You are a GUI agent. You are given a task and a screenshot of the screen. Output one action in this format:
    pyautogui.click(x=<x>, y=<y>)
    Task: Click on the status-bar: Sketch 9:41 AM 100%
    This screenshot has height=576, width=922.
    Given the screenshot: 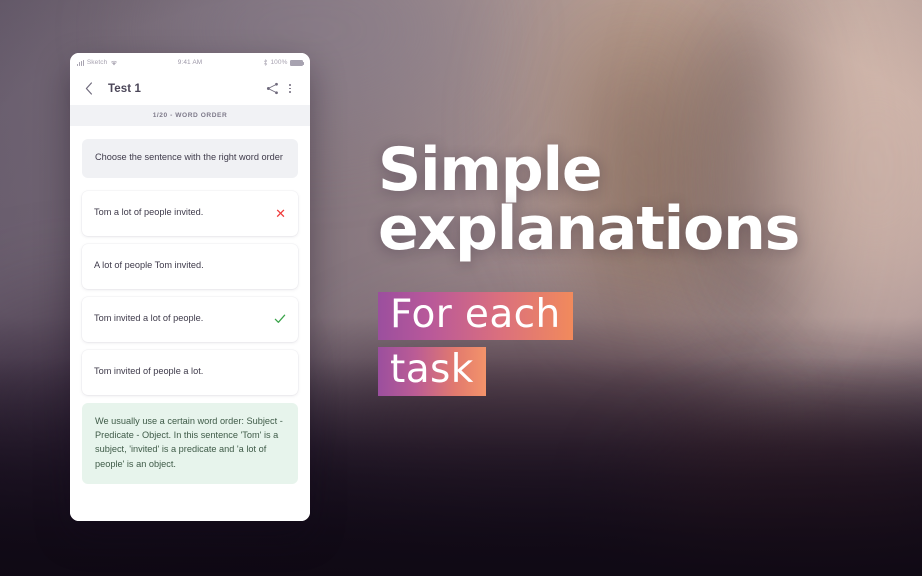 What is the action you would take?
    pyautogui.click(x=190, y=62)
    